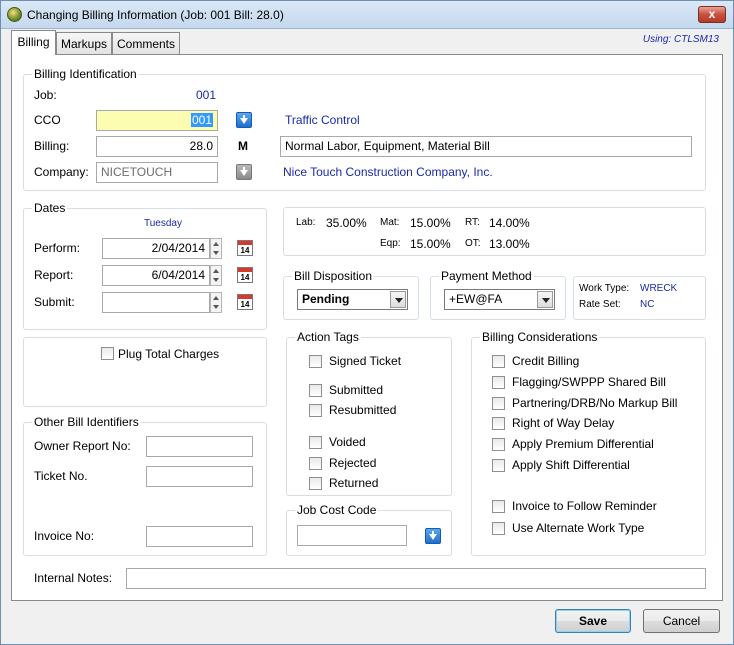  Describe the element at coordinates (486, 146) in the screenshot. I see `billing-description-field: Normal Labor, Equipment, Material Bill` at that location.